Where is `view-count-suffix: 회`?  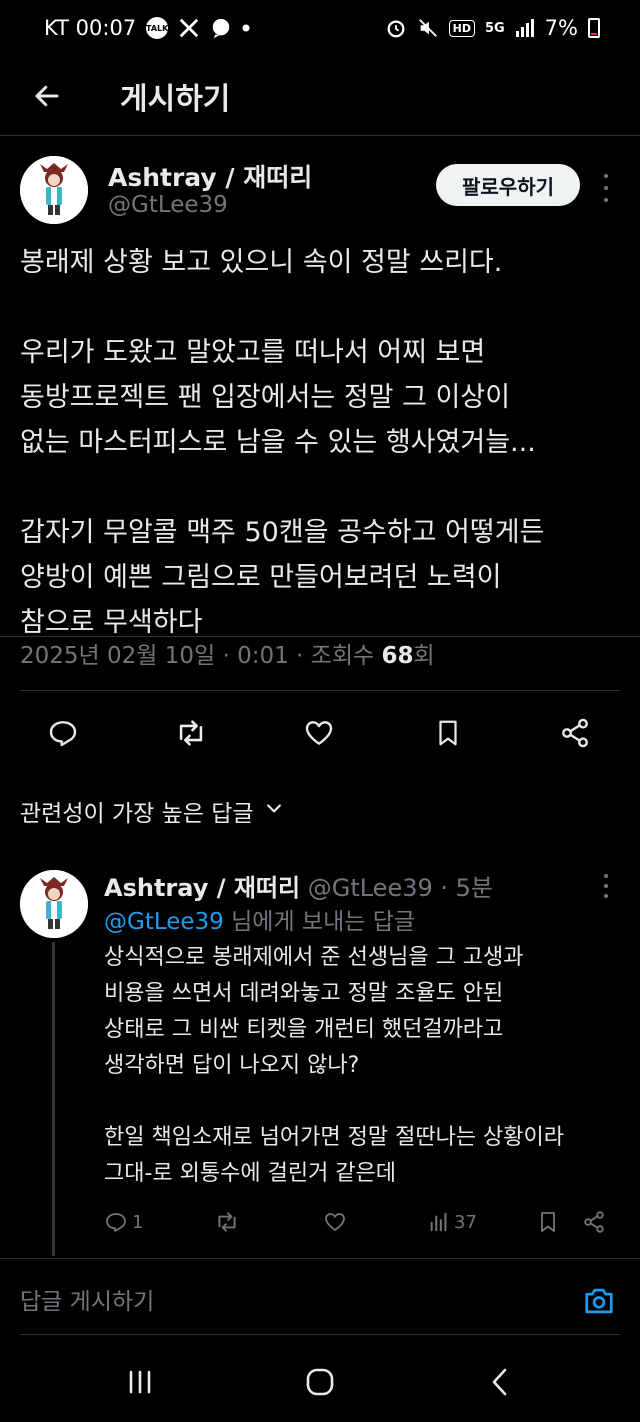 view-count-suffix: 회 is located at coordinates (424, 656).